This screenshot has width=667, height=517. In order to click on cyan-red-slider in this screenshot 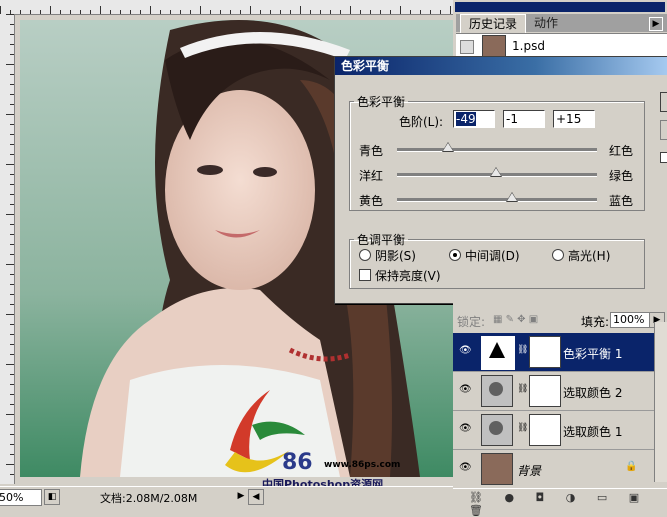, I will do `click(497, 150)`.